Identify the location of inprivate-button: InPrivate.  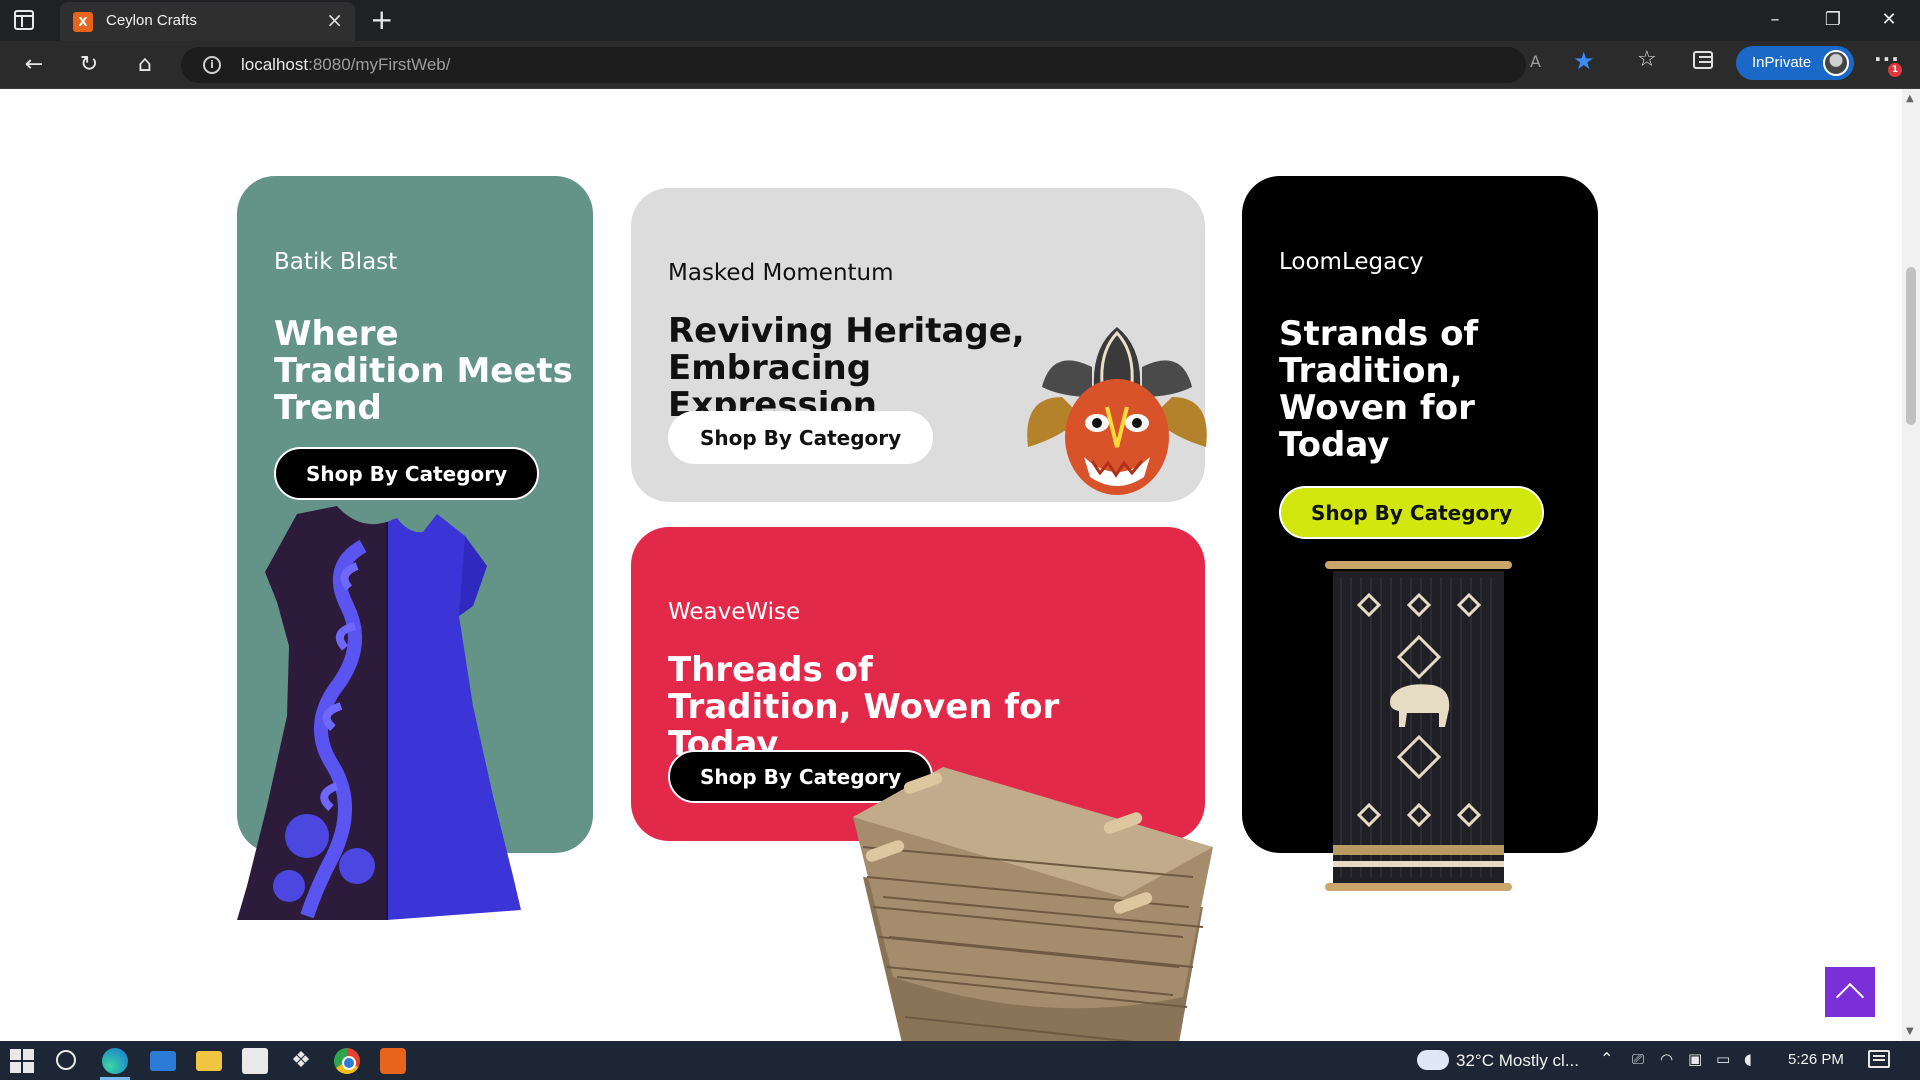
(1795, 63).